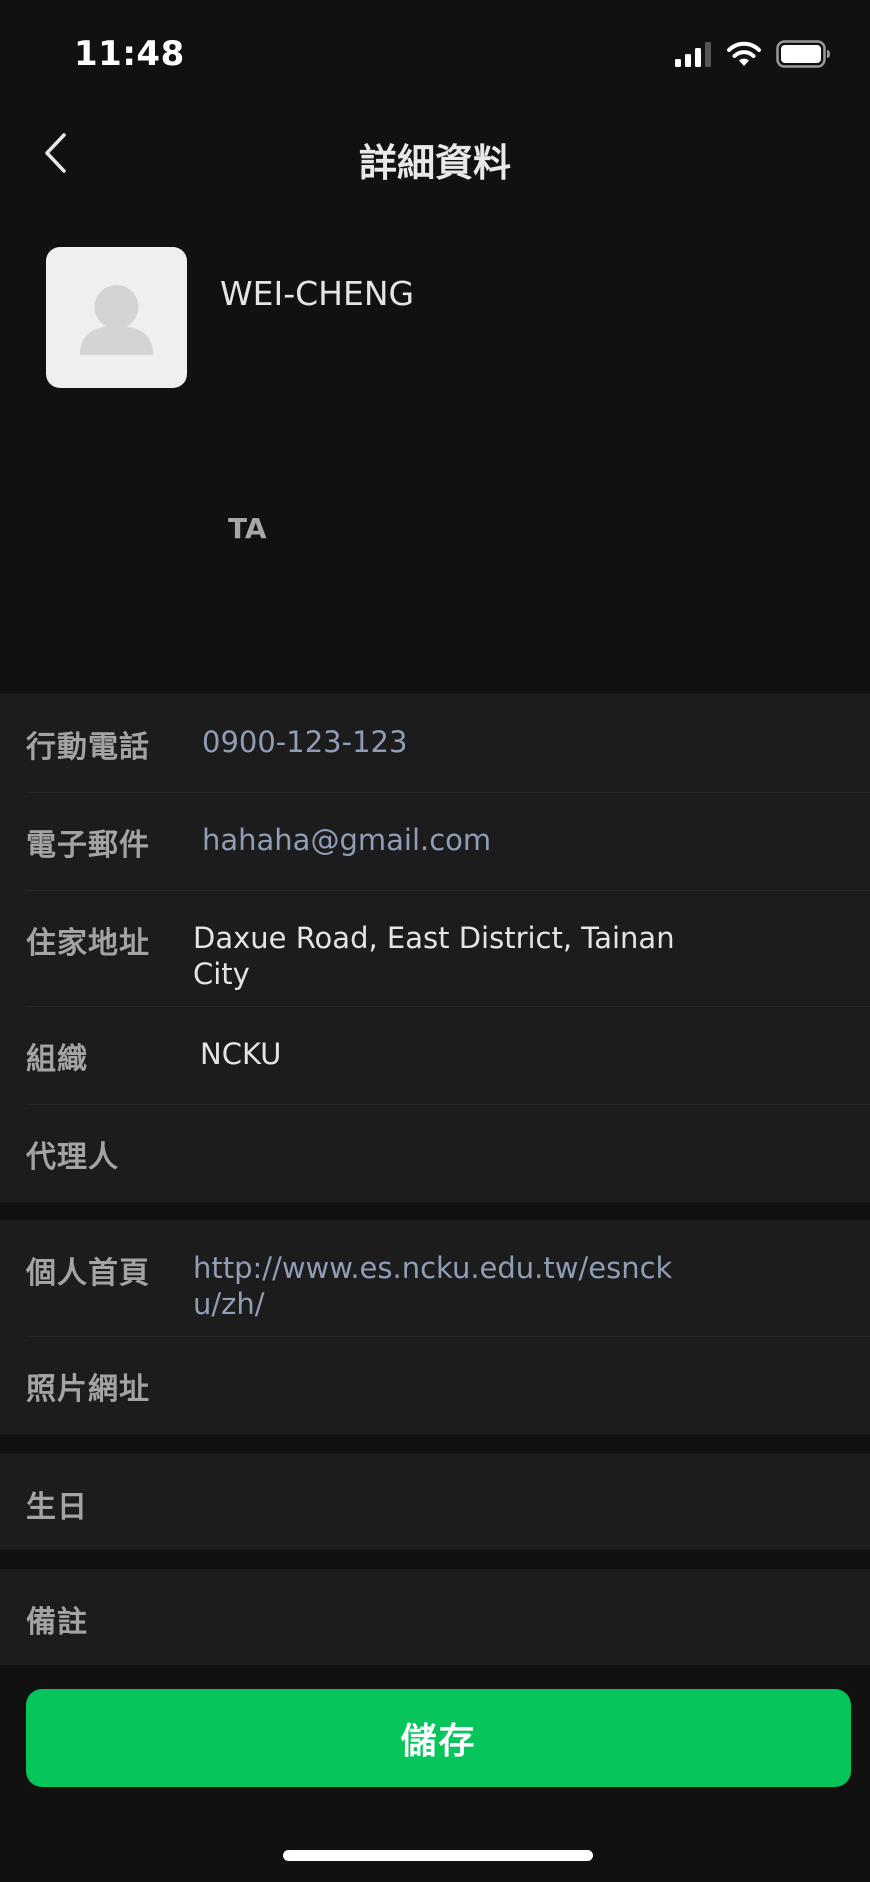 This screenshot has width=870, height=1882. What do you see at coordinates (57, 1622) in the screenshot?
I see `notes-label: 備註` at bounding box center [57, 1622].